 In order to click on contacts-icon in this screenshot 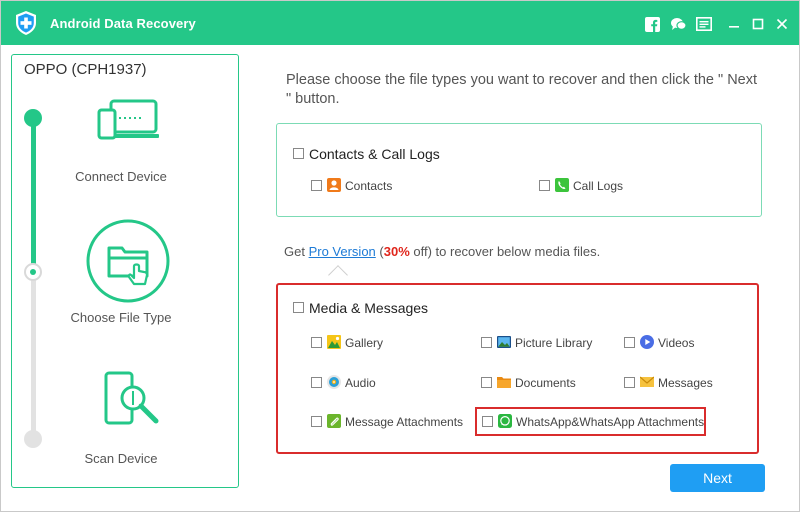, I will do `click(334, 185)`.